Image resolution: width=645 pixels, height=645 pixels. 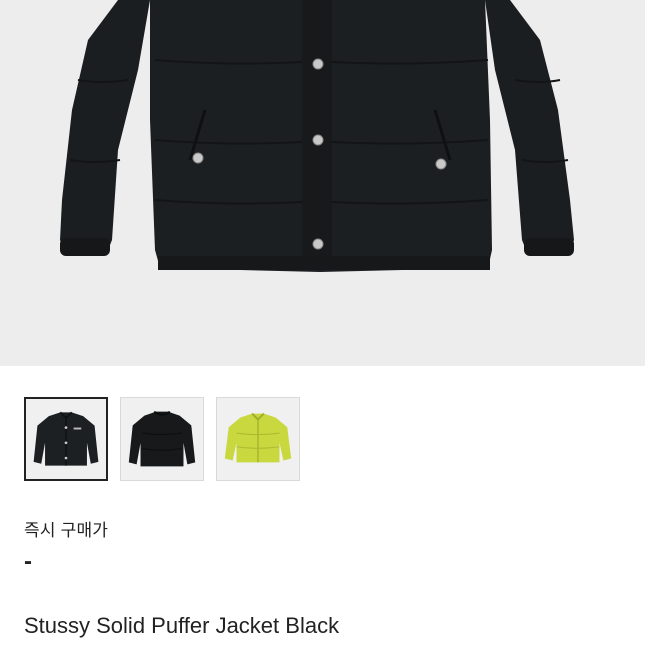 I want to click on product-title: Stussy Solid Puffer Jacket Black, so click(x=182, y=625).